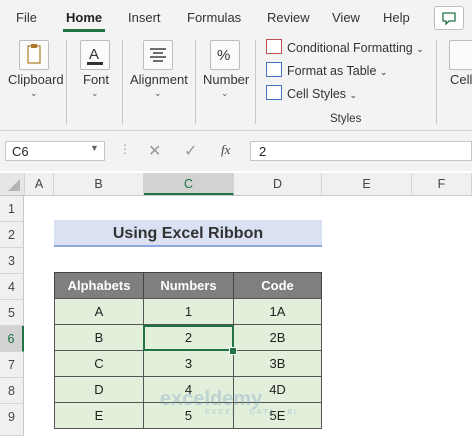 This screenshot has width=472, height=436. Describe the element at coordinates (251, 412) in the screenshot. I see `watermark-tagline: EXCEL · DATA · BI` at that location.